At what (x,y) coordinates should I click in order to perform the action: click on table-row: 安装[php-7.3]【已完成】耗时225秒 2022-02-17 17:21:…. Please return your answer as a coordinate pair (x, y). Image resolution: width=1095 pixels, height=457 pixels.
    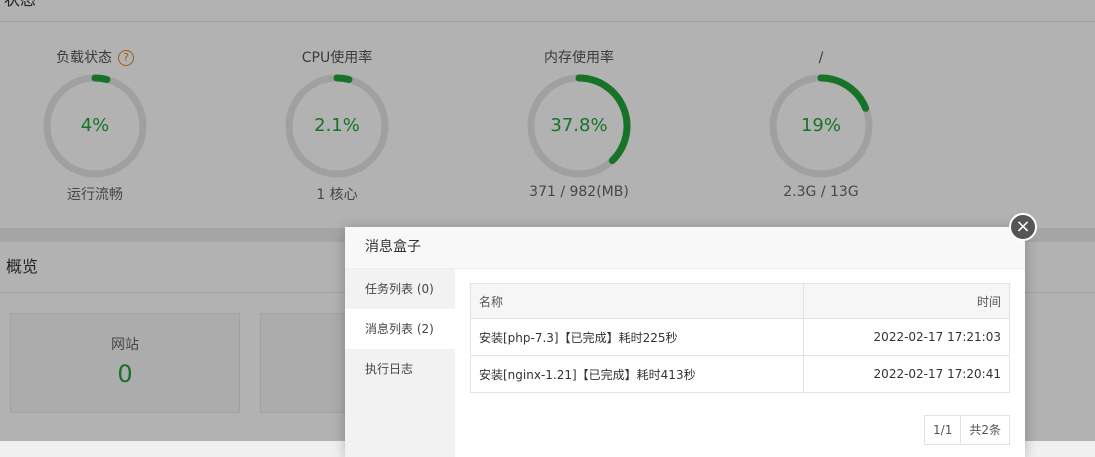
    Looking at the image, I should click on (739, 337).